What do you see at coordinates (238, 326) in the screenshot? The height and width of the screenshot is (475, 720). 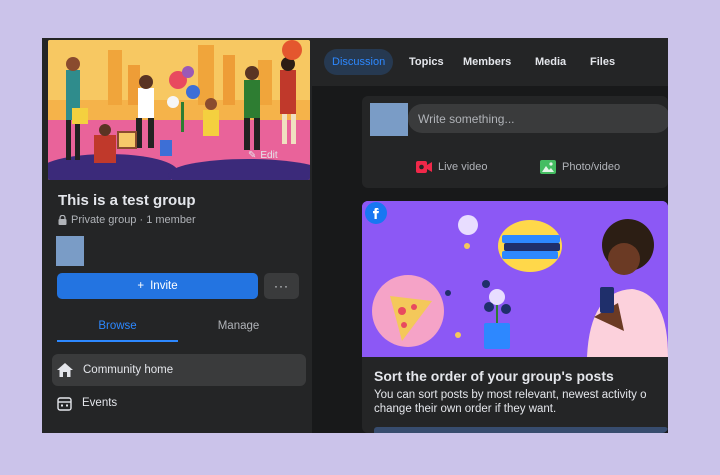 I see `tab-manage: Manage` at bounding box center [238, 326].